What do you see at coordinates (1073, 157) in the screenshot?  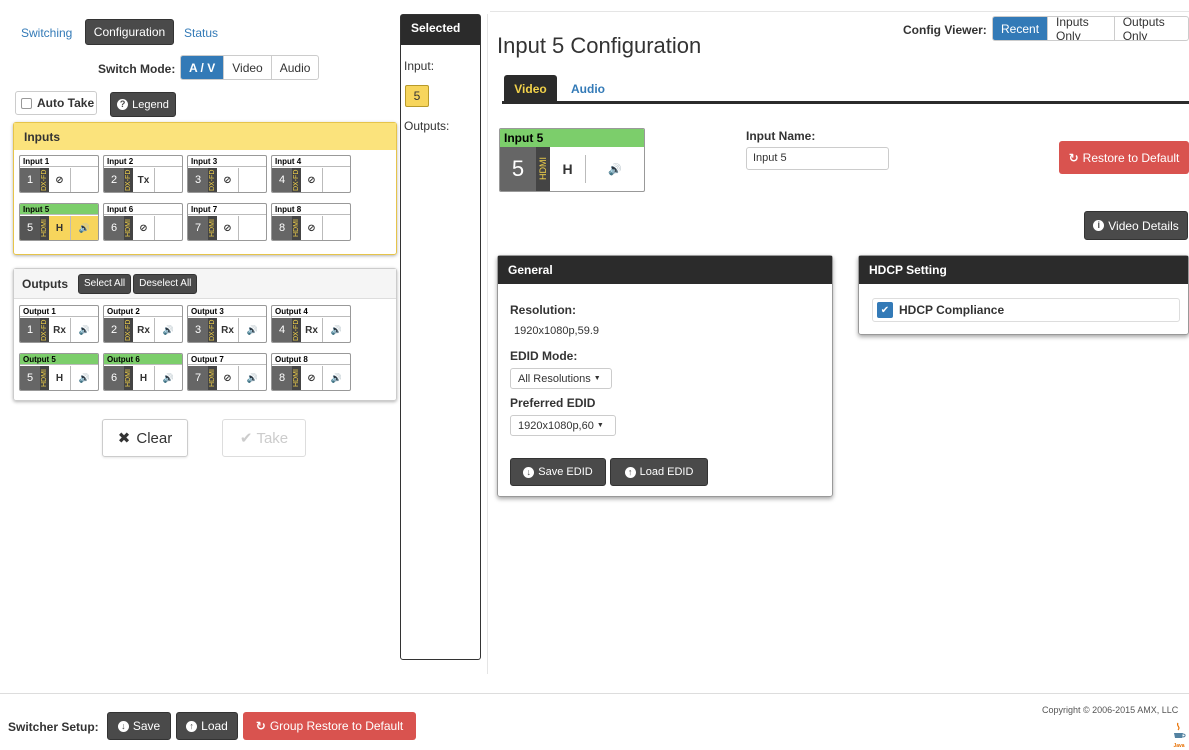 I see `refresh-icon: ↻` at bounding box center [1073, 157].